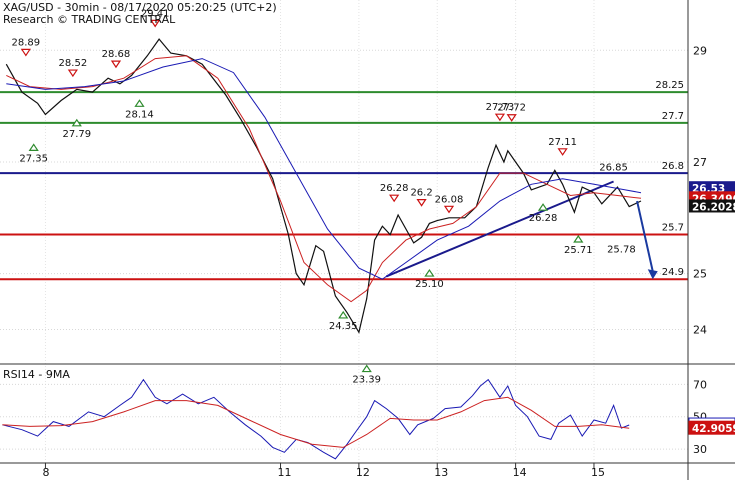 Image resolution: width=735 pixels, height=480 pixels. What do you see at coordinates (700, 50) in the screenshot?
I see `price-axis-tick-label: 29` at bounding box center [700, 50].